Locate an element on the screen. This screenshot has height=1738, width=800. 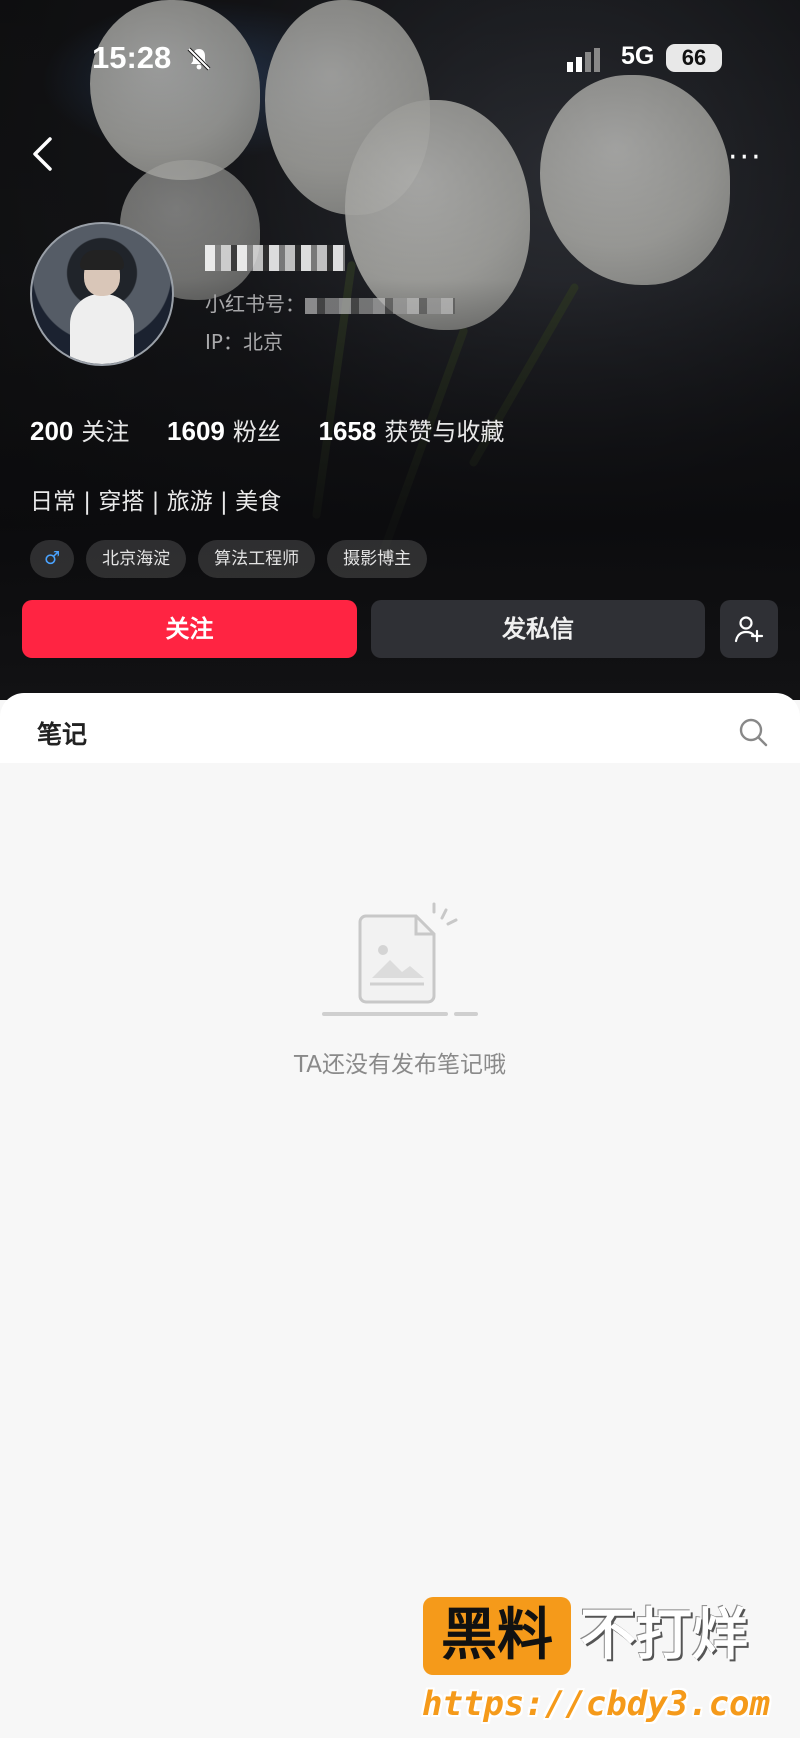
tab-notes: 笔记 is located at coordinates (62, 733).